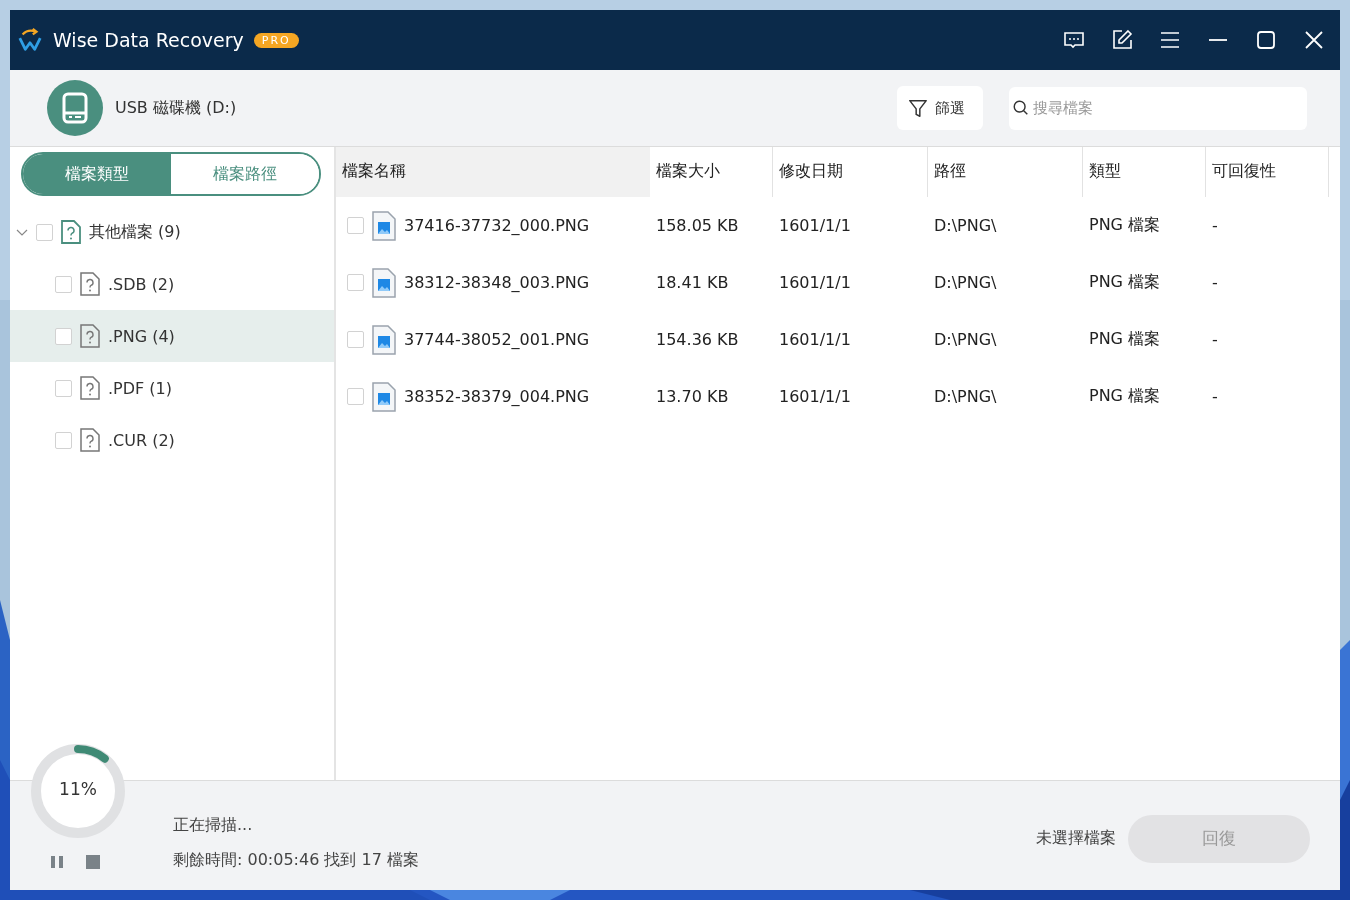  What do you see at coordinates (75, 108) in the screenshot?
I see `drive-icon` at bounding box center [75, 108].